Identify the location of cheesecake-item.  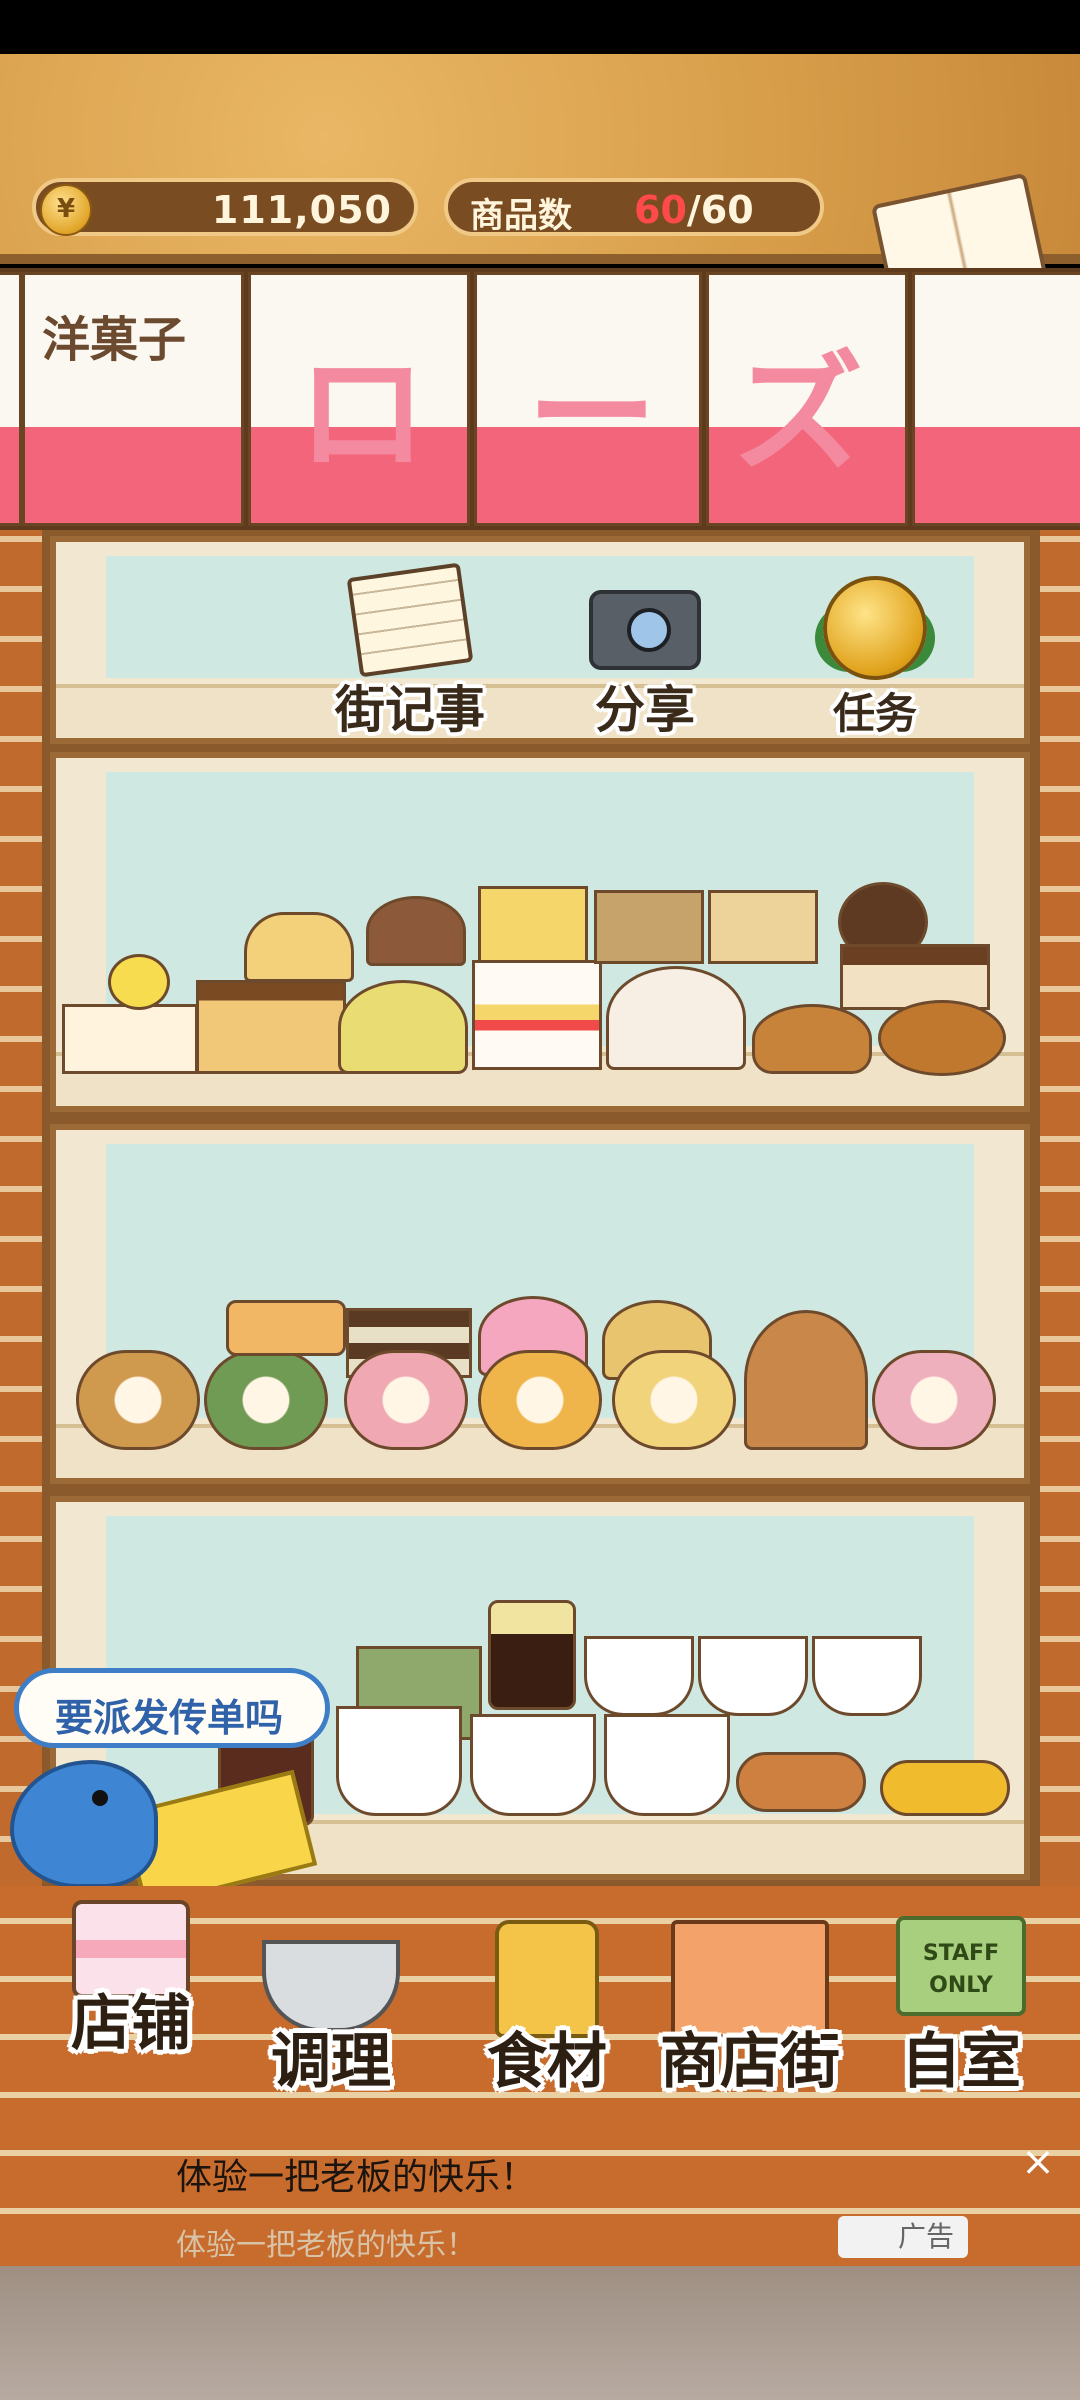
(130, 1039).